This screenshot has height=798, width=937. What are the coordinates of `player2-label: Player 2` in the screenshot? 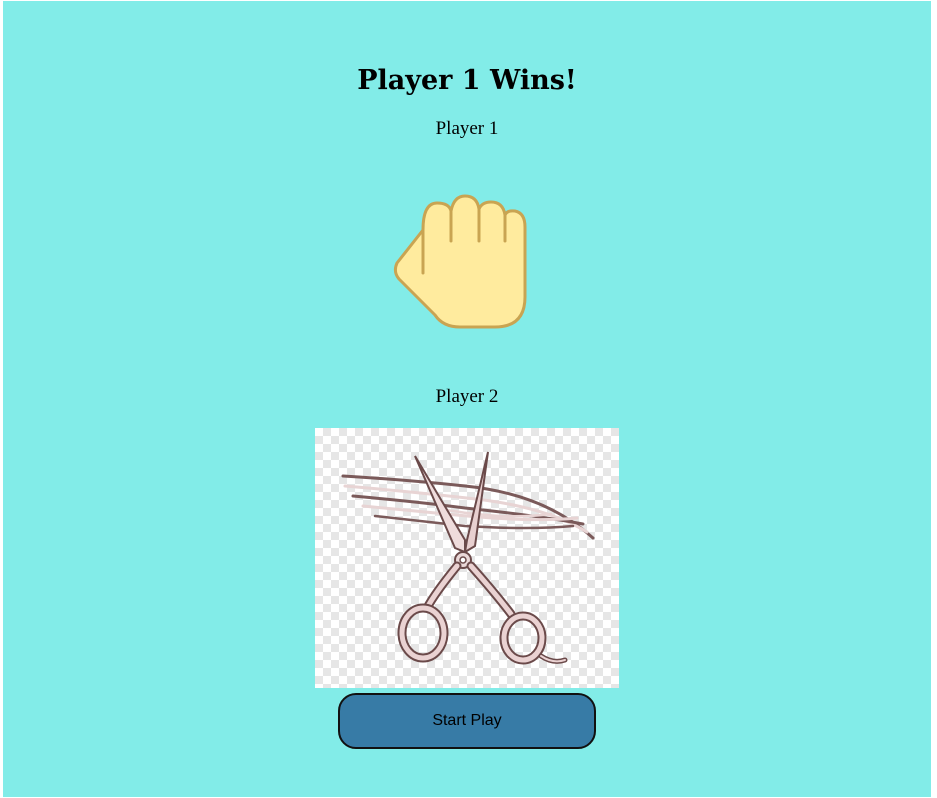 It's located at (467, 396).